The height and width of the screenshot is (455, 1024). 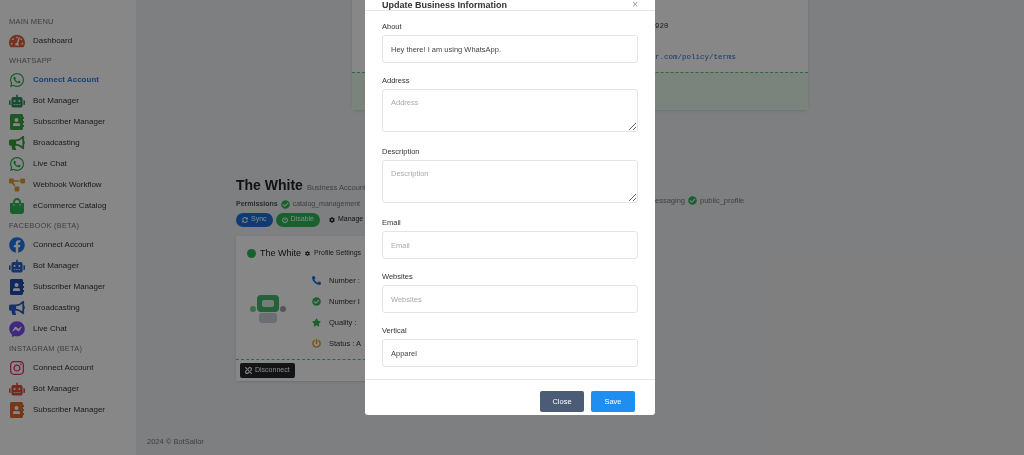 What do you see at coordinates (248, 370) in the screenshot?
I see `unlink-icon` at bounding box center [248, 370].